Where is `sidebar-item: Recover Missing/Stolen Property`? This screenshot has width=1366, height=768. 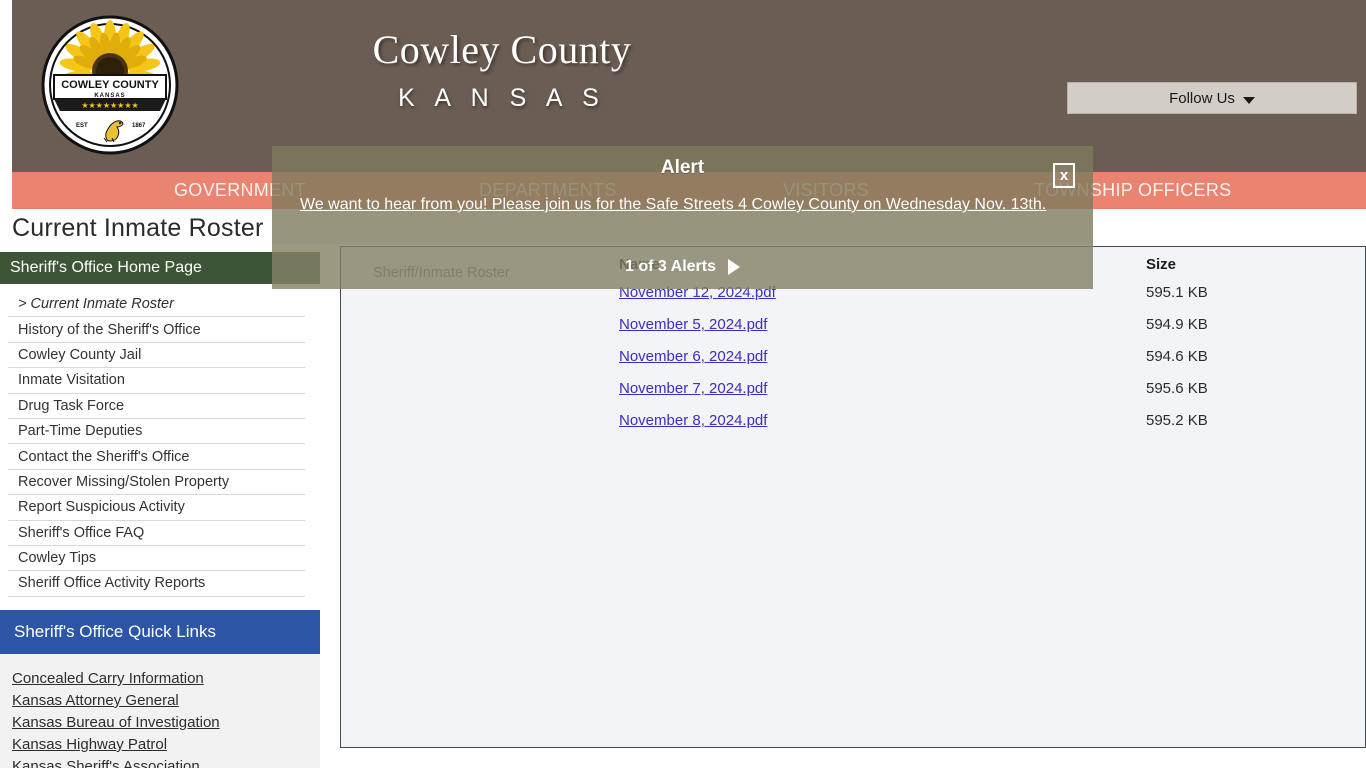 sidebar-item: Recover Missing/Stolen Property is located at coordinates (156, 482).